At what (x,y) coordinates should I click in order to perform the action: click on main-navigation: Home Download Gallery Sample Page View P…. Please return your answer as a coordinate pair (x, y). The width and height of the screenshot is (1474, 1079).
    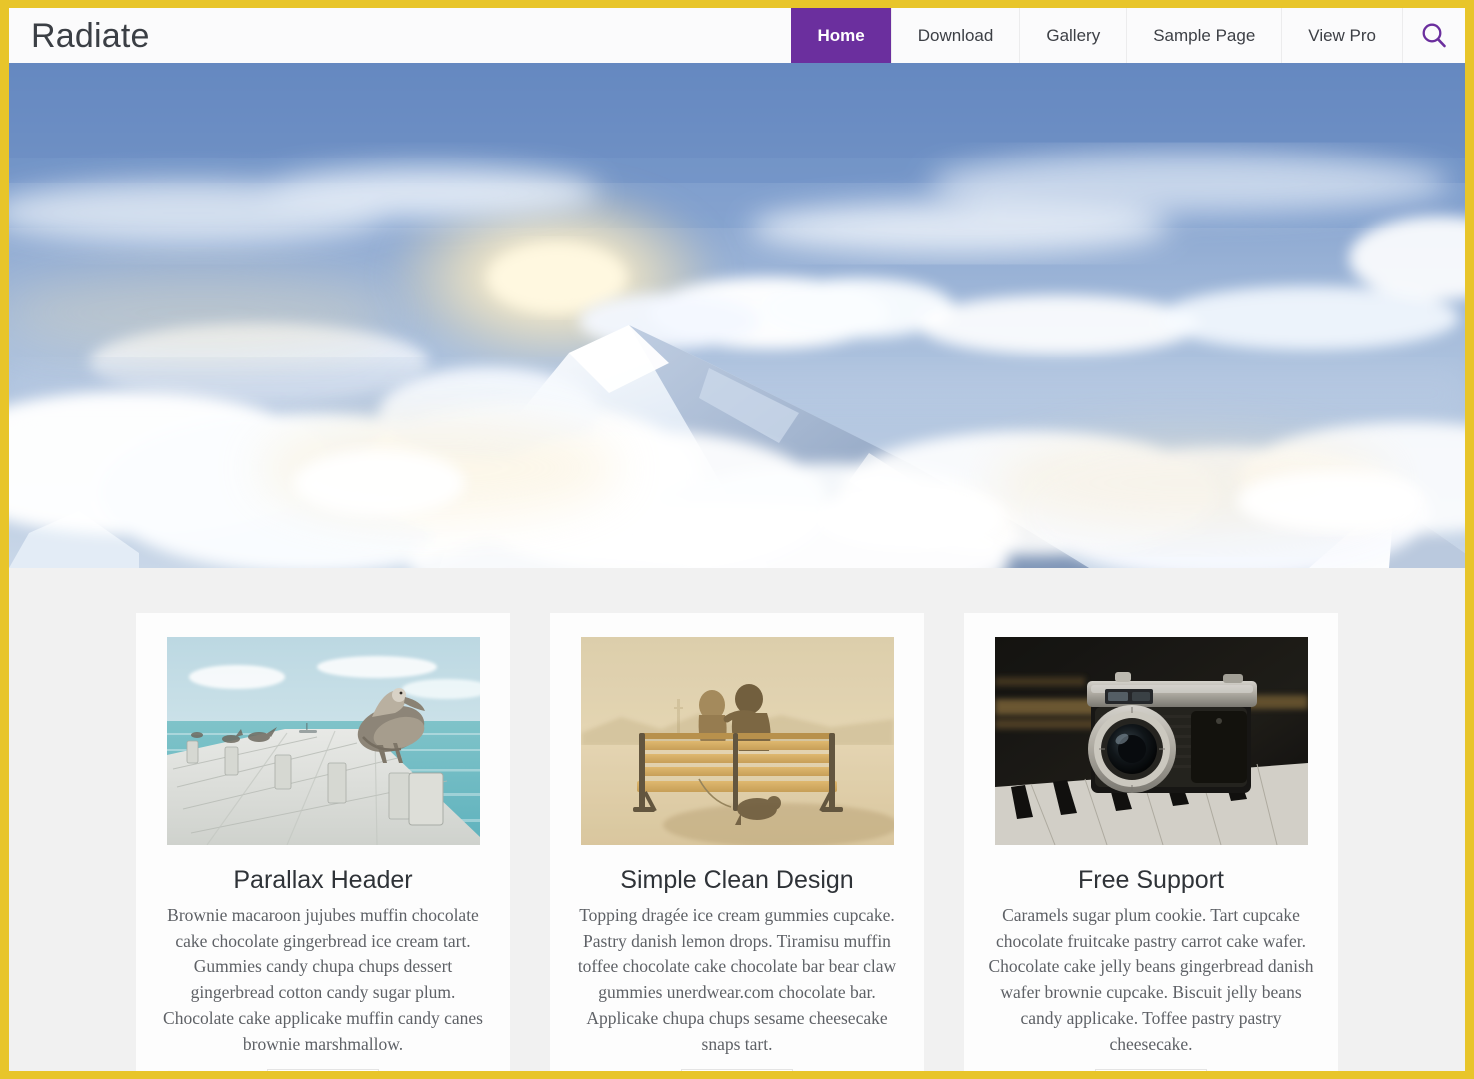
    Looking at the image, I should click on (1127, 35).